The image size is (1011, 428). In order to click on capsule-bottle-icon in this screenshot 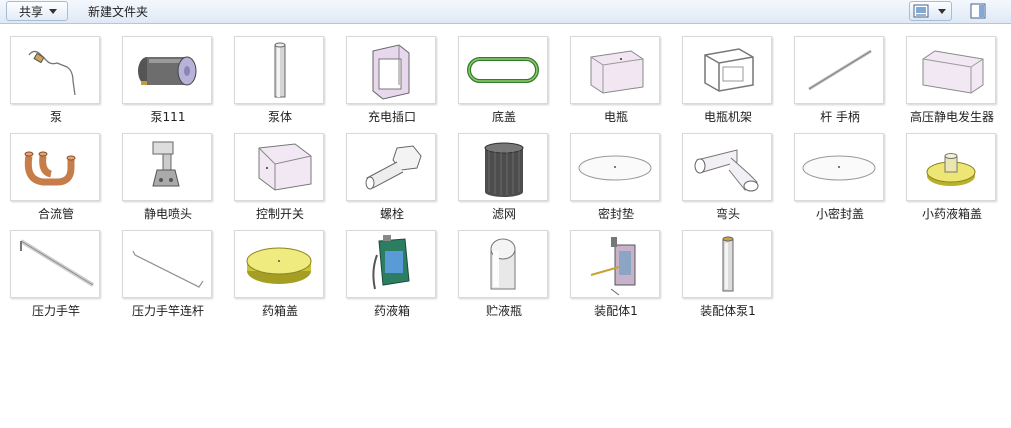, I will do `click(503, 264)`.